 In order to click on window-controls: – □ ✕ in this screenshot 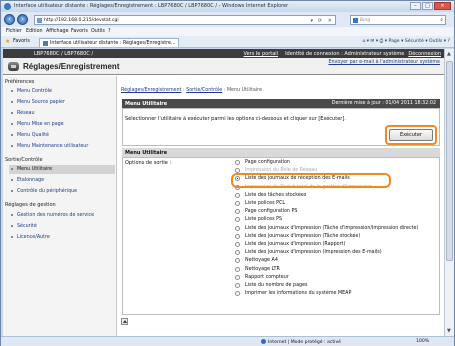, I will do `click(430, 6)`.